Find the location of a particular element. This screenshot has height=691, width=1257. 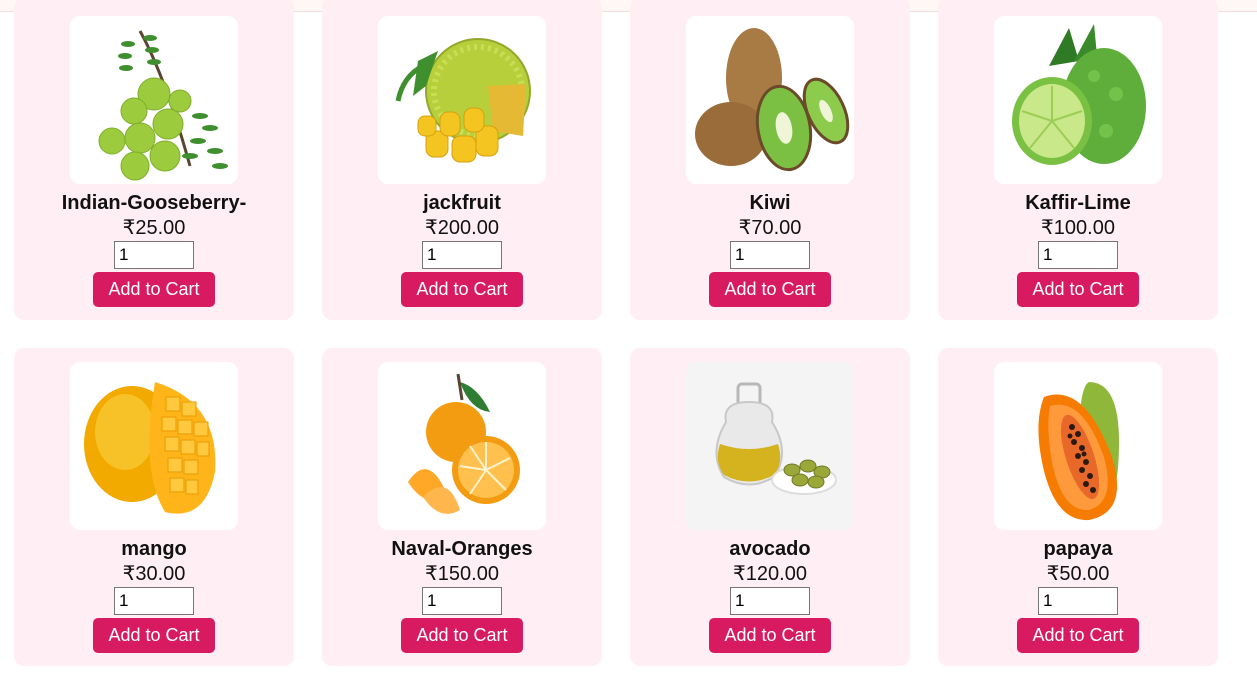

kiwi-image is located at coordinates (772, 100).